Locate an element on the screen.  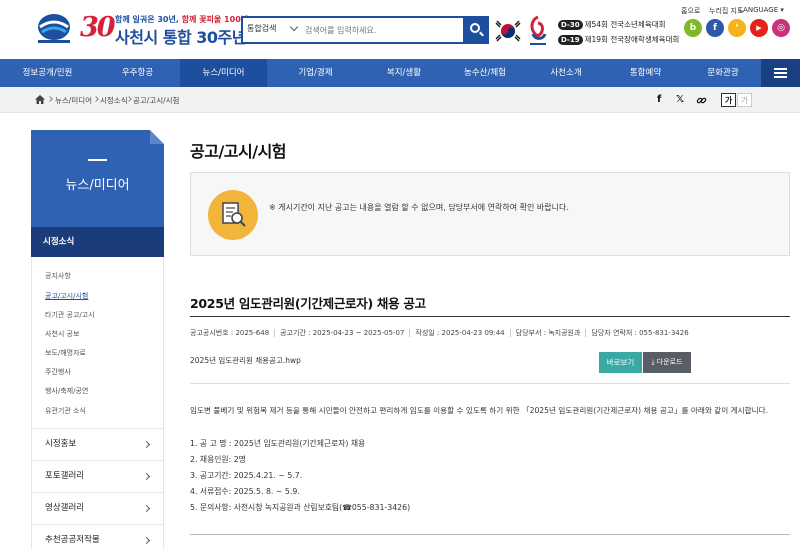
sidebar-link: 행사/축제/공연 is located at coordinates (66, 391).